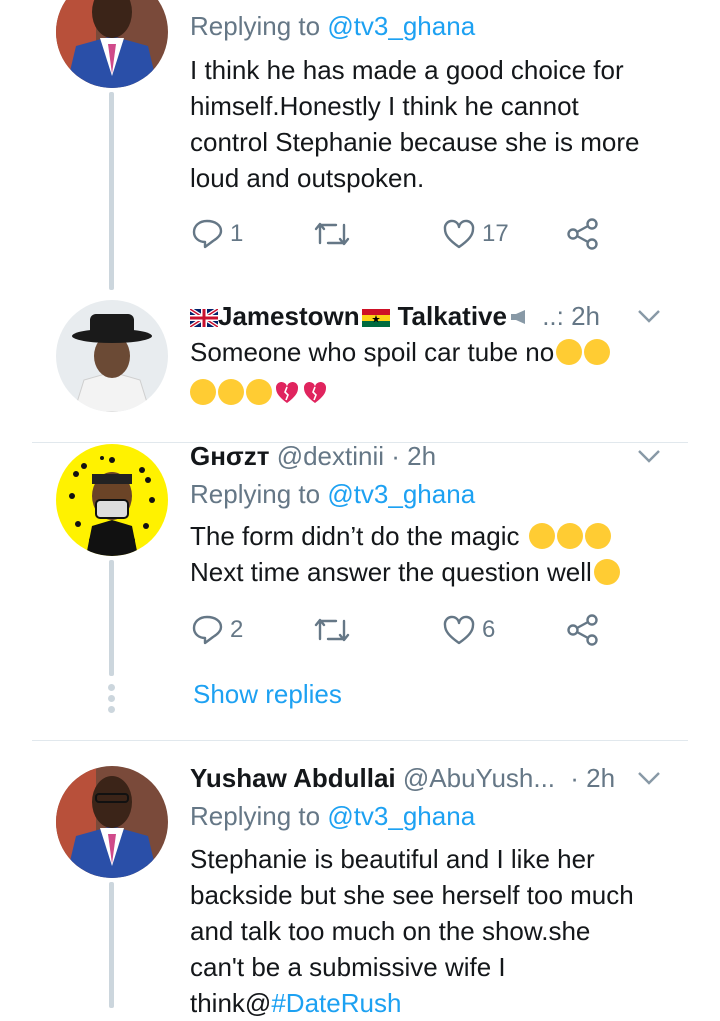 The image size is (720, 1021). I want to click on hashtag-link: #DateRush, so click(336, 1003).